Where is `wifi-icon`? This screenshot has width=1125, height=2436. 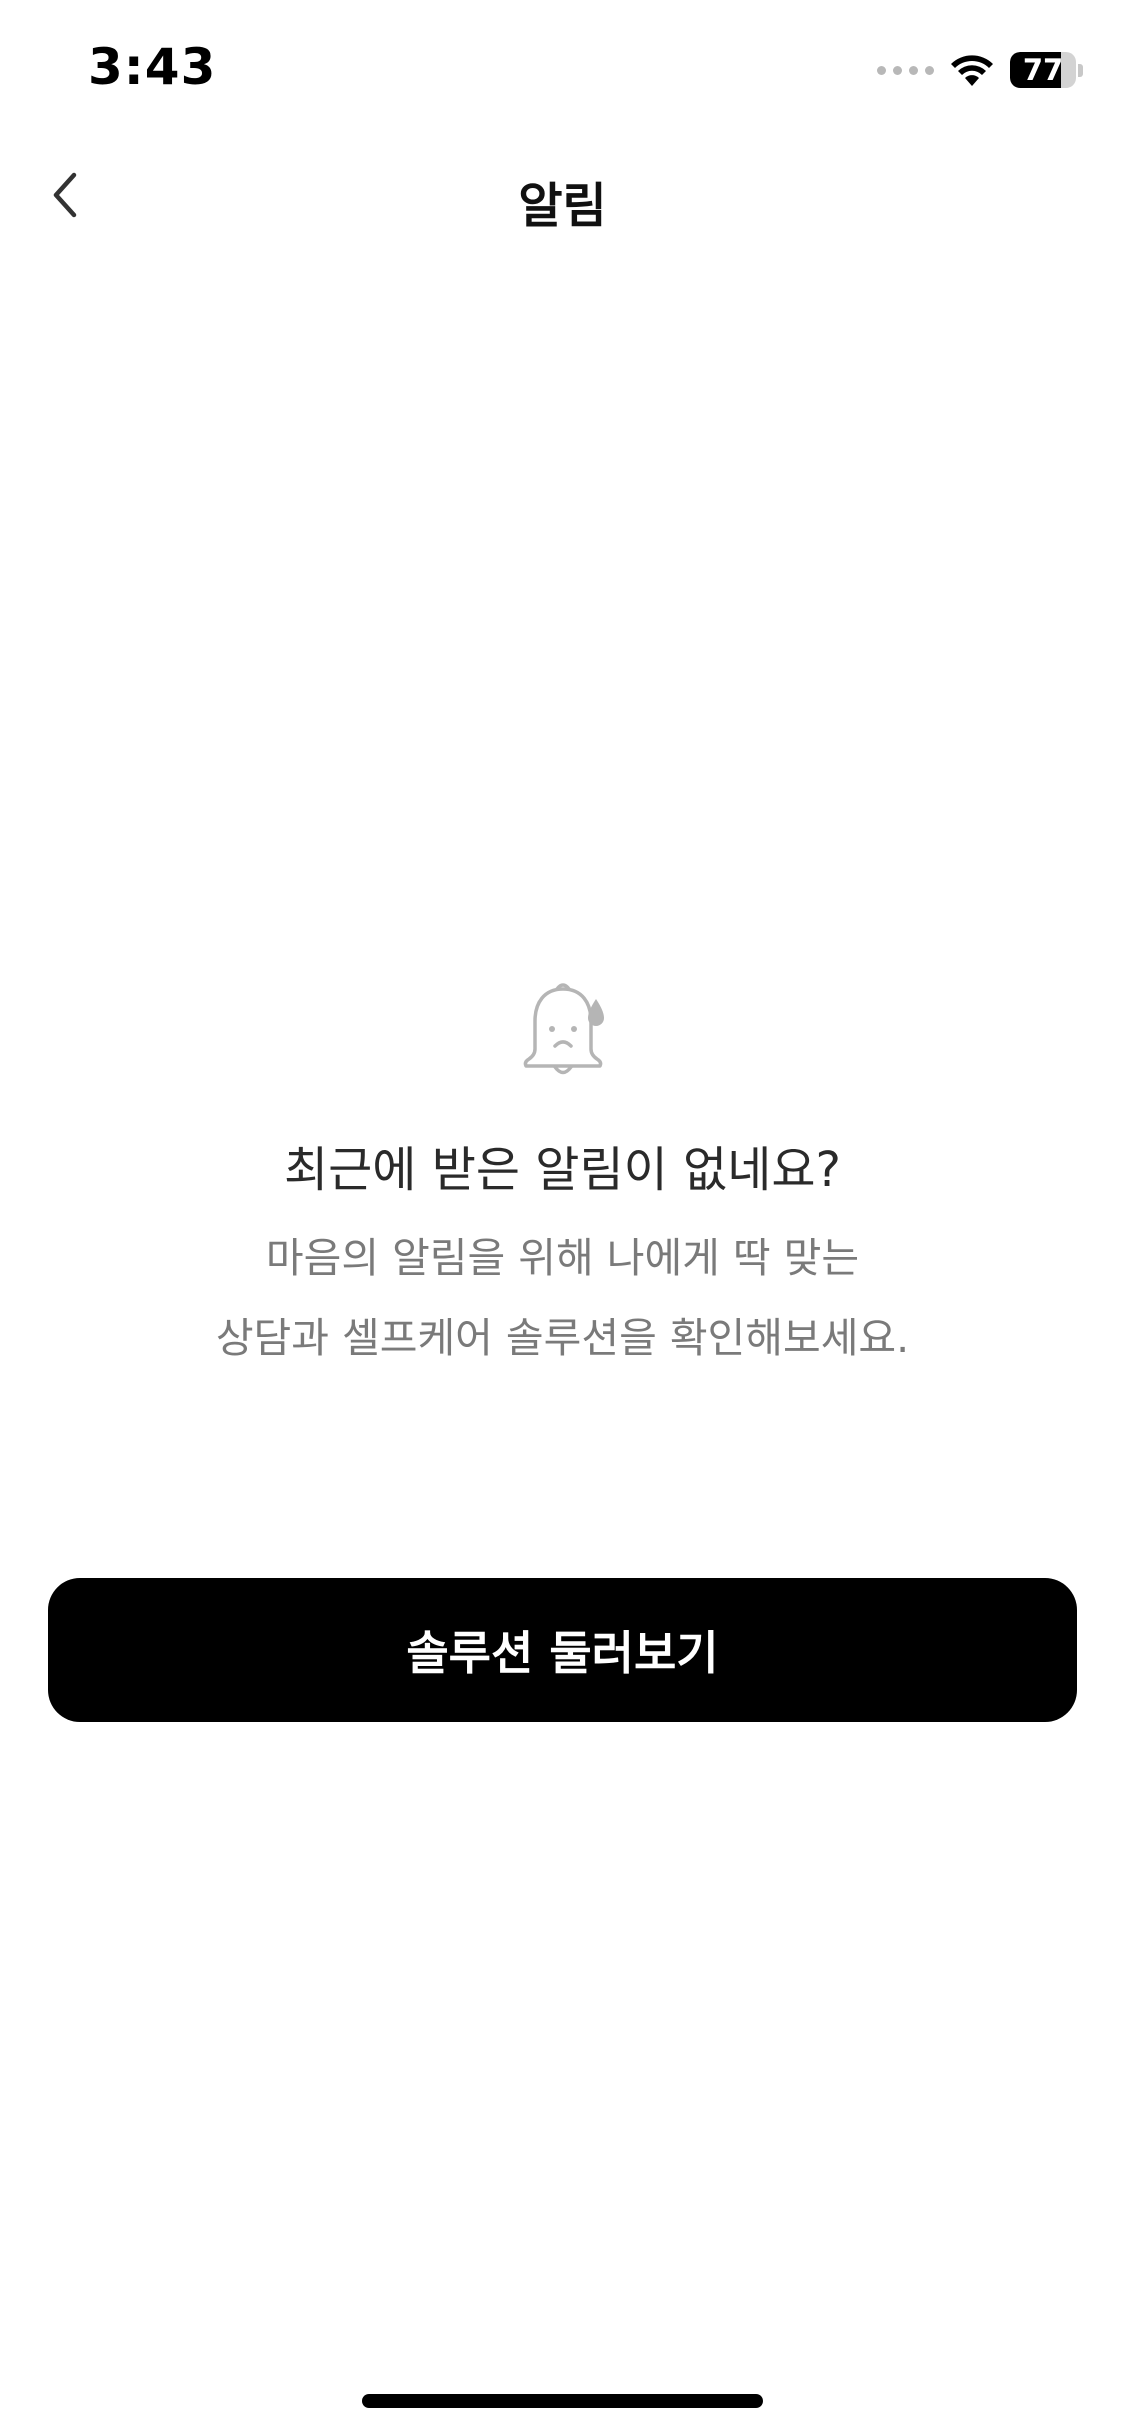 wifi-icon is located at coordinates (972, 70).